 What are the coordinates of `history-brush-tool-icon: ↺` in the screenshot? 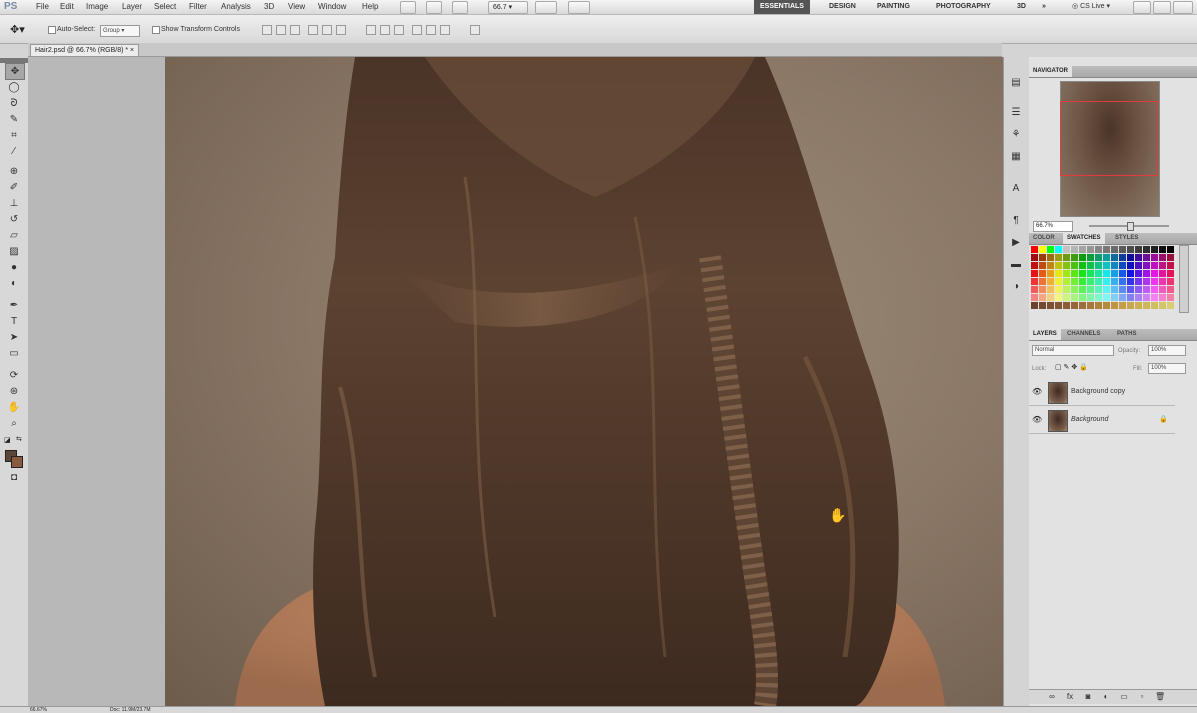 It's located at (14, 219).